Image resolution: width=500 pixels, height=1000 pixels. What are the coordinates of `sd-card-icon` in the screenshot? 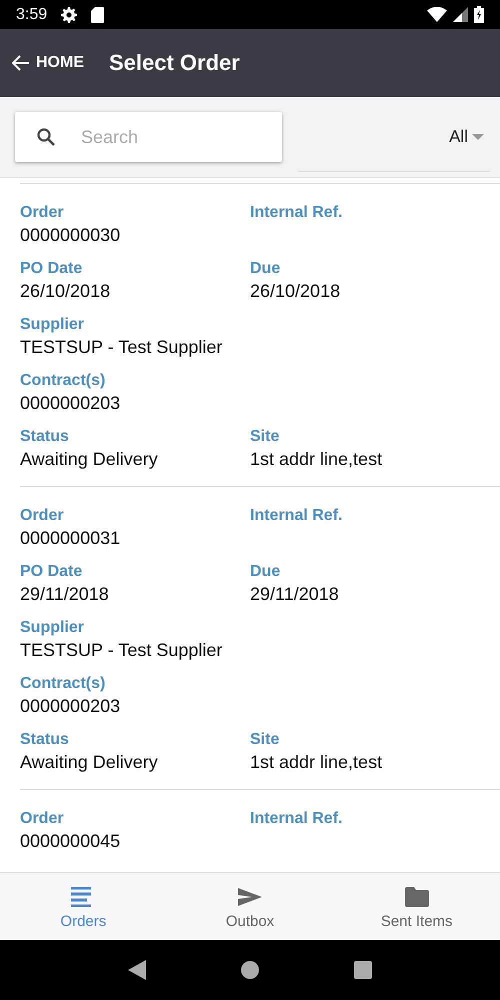 It's located at (97, 14).